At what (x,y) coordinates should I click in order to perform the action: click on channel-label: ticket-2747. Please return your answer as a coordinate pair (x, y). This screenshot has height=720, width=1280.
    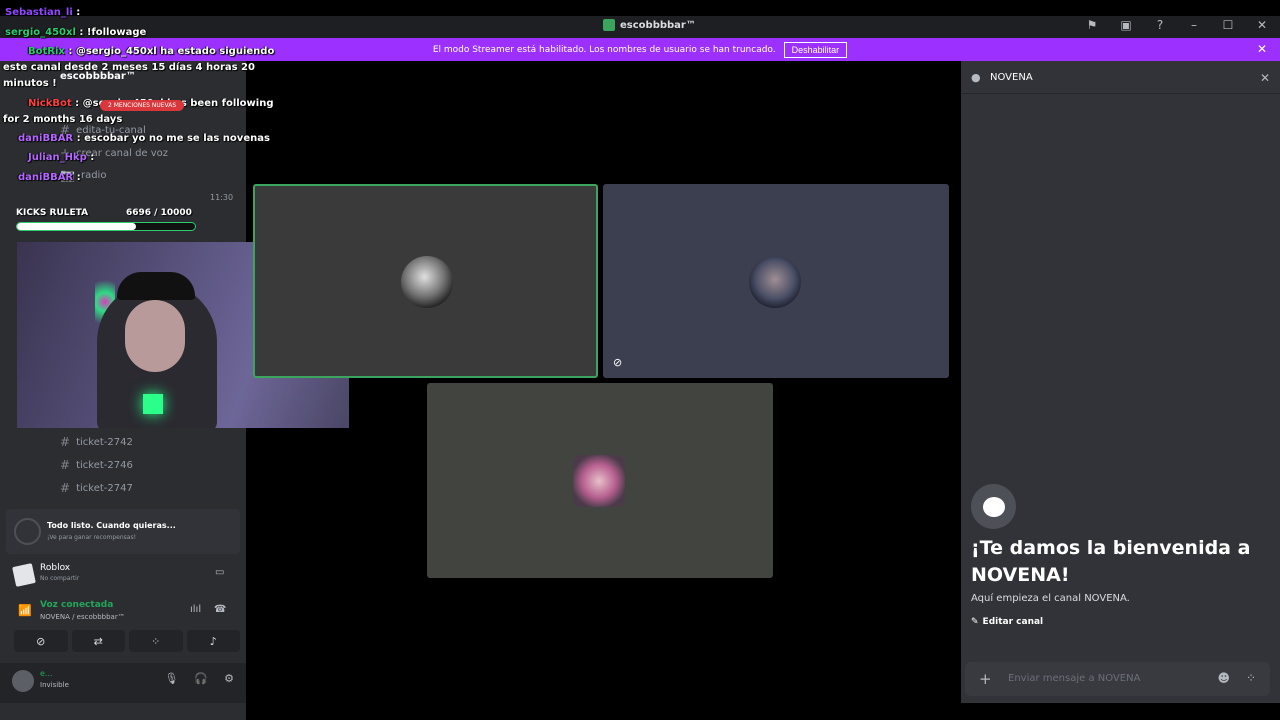
    Looking at the image, I should click on (104, 488).